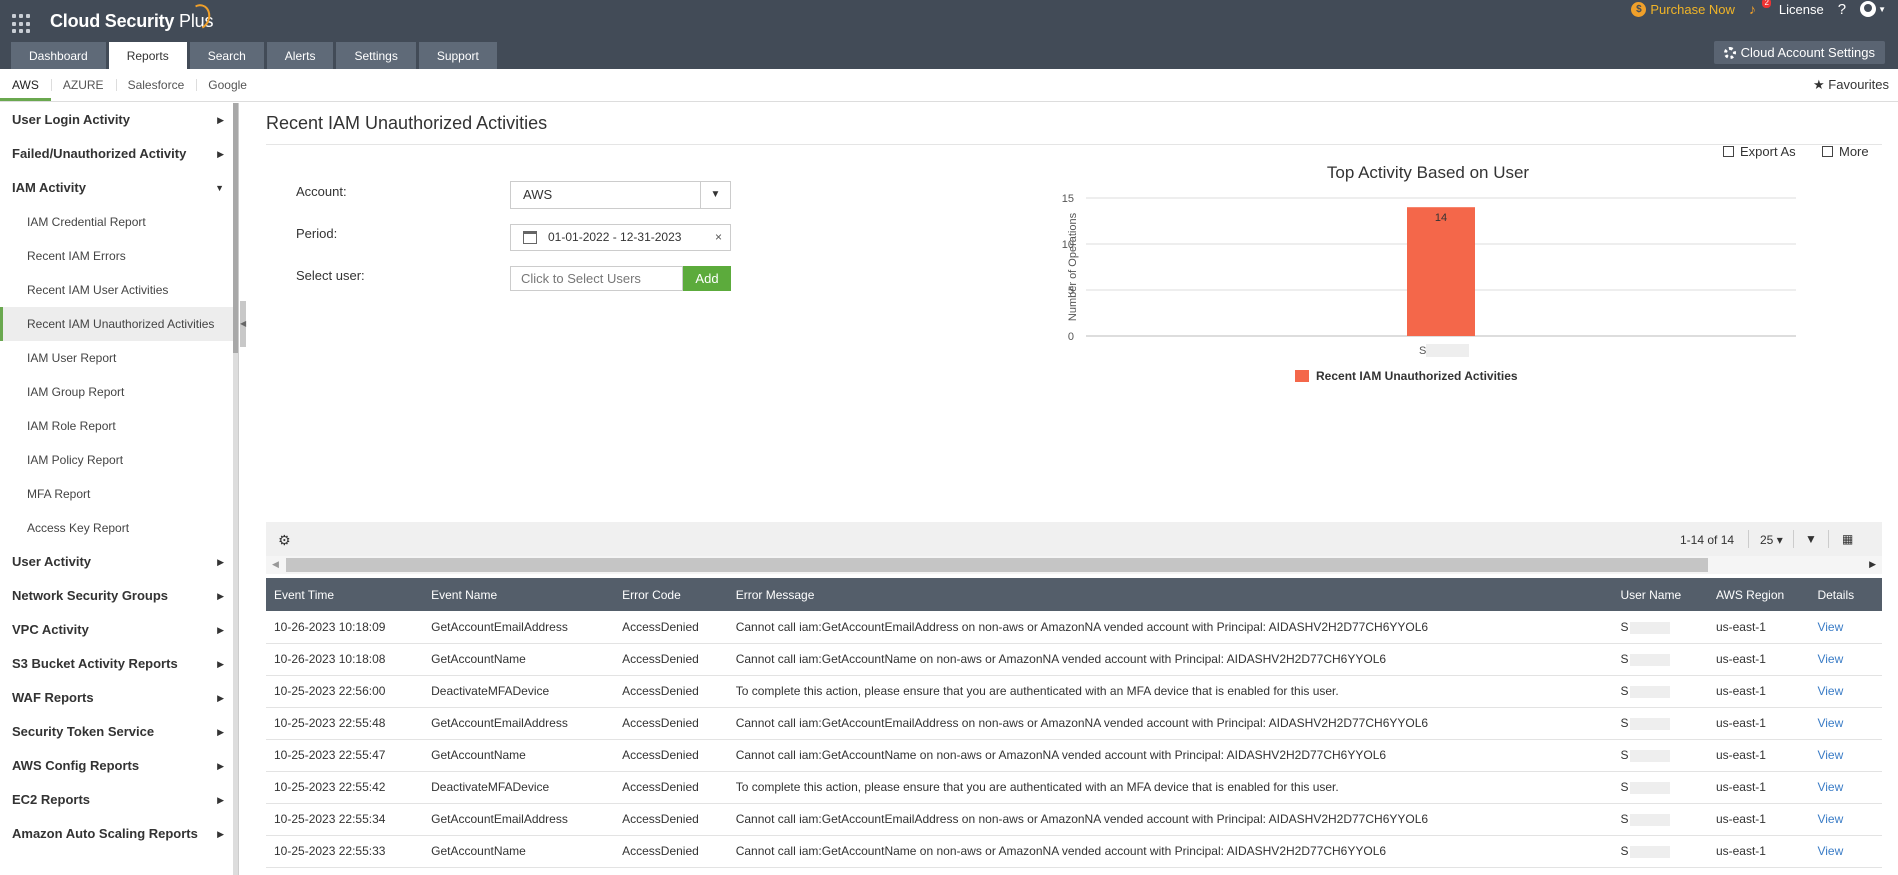 The width and height of the screenshot is (1898, 875). What do you see at coordinates (596, 278) in the screenshot?
I see `select-users-input: Click to Select Users` at bounding box center [596, 278].